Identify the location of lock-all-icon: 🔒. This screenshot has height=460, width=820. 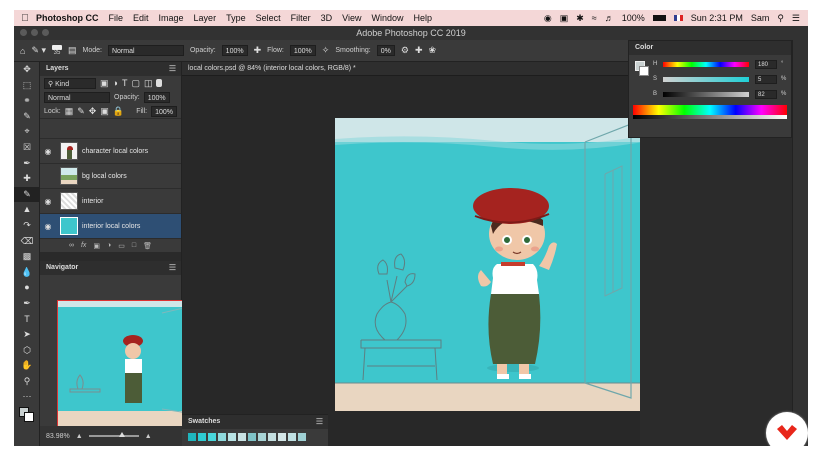
(118, 111).